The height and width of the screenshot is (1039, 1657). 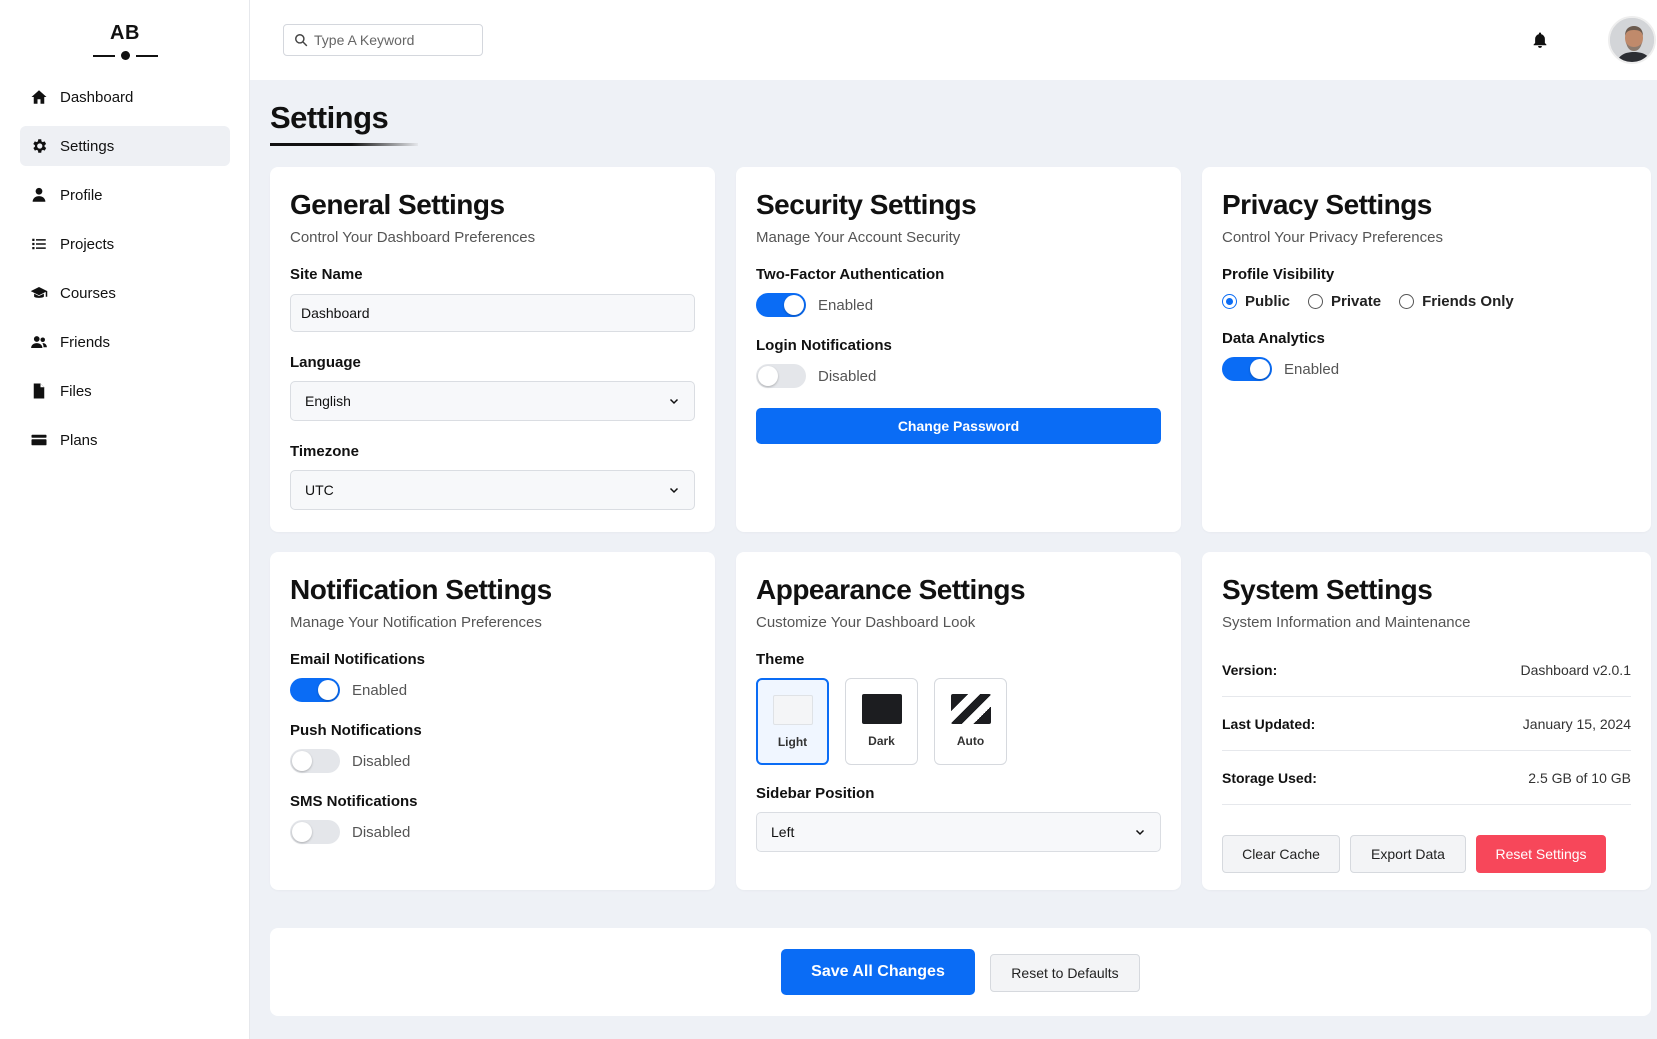 What do you see at coordinates (781, 376) in the screenshot?
I see `login-notifications-toggle` at bounding box center [781, 376].